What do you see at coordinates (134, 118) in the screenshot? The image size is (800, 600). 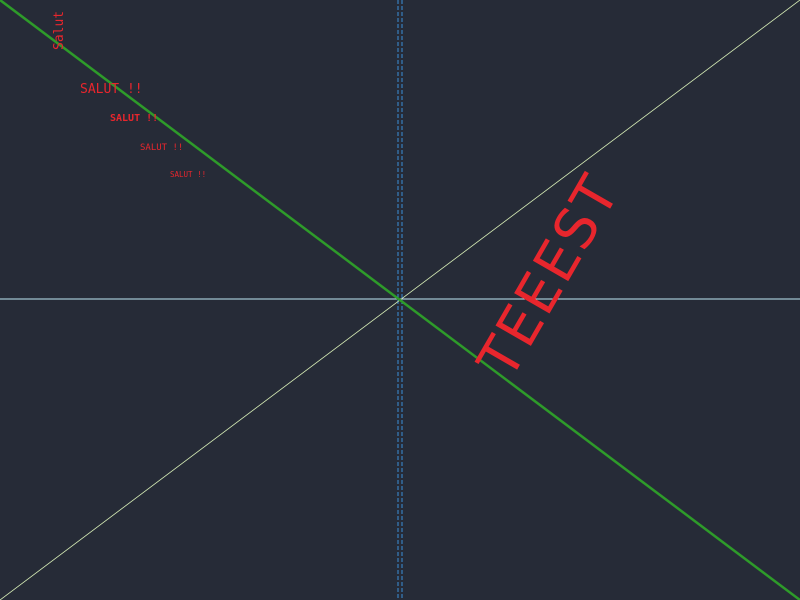 I see `salut-text-2: SALUT !!` at bounding box center [134, 118].